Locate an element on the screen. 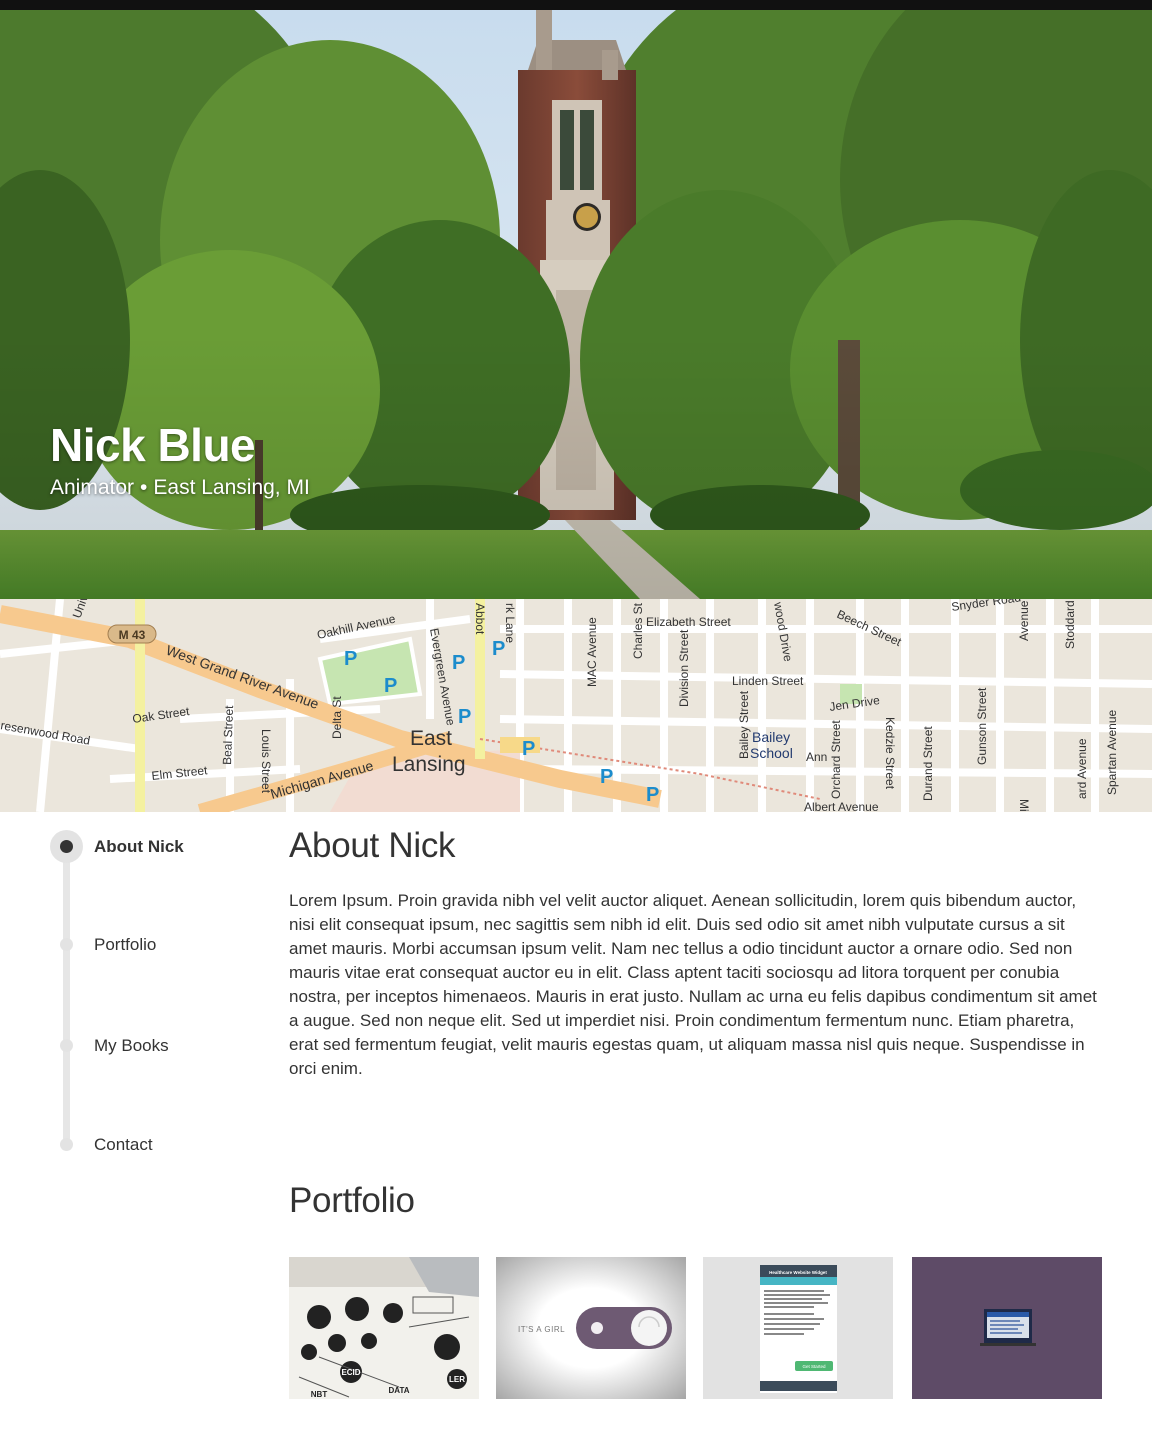 The height and width of the screenshot is (1450, 1152). portfolio-thumb-sketch: ECID DATA NBT LER is located at coordinates (384, 1328).